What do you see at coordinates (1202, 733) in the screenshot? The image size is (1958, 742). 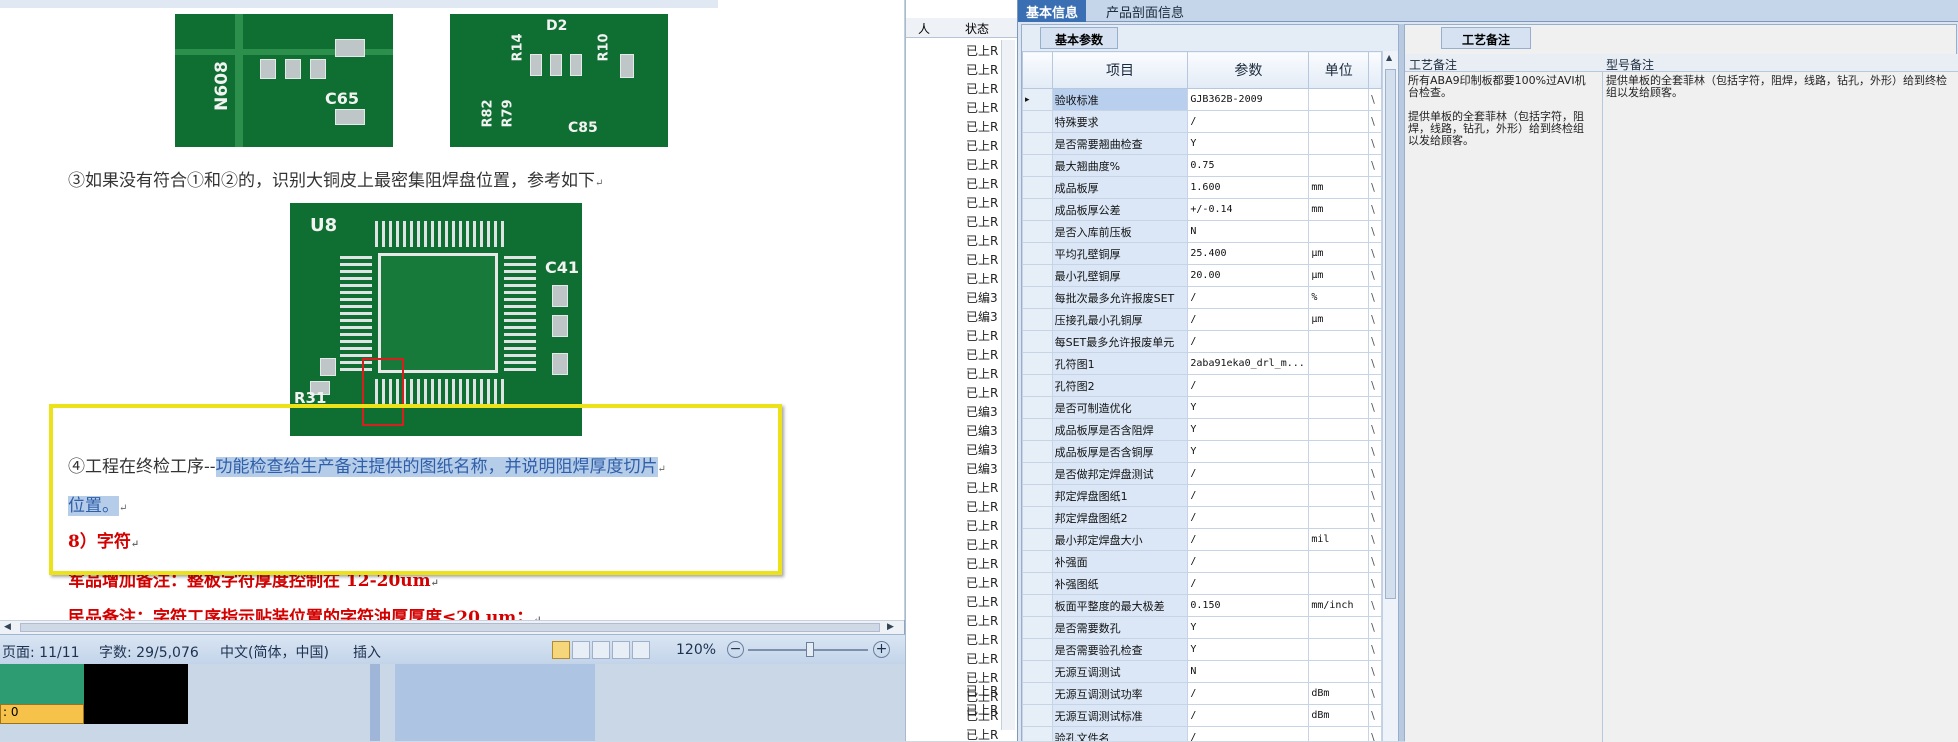 I see `param-row: 验孔文件名 / \` at bounding box center [1202, 733].